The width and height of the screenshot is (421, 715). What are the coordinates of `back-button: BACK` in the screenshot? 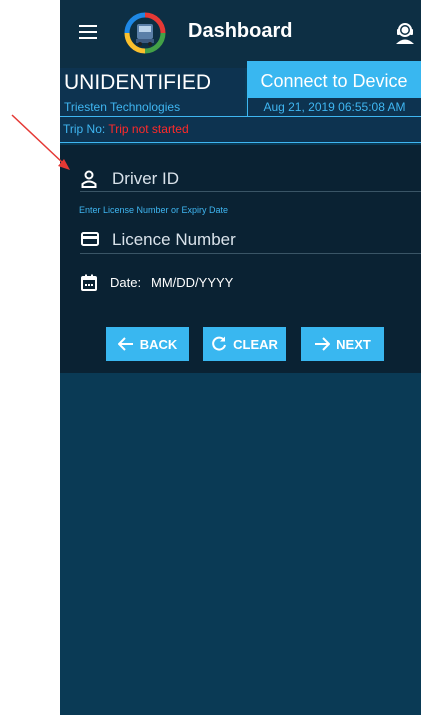 It's located at (147, 344).